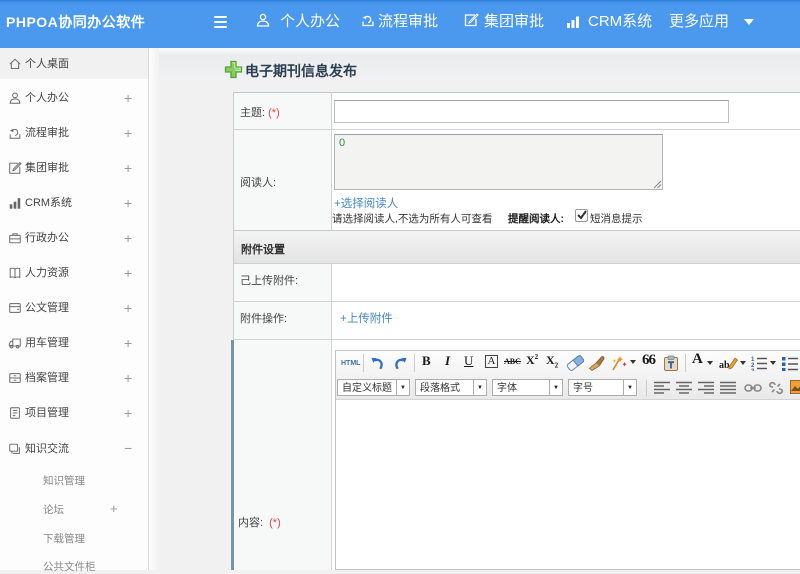 The width and height of the screenshot is (800, 574). What do you see at coordinates (724, 365) in the screenshot?
I see `svg-text: ab` at bounding box center [724, 365].